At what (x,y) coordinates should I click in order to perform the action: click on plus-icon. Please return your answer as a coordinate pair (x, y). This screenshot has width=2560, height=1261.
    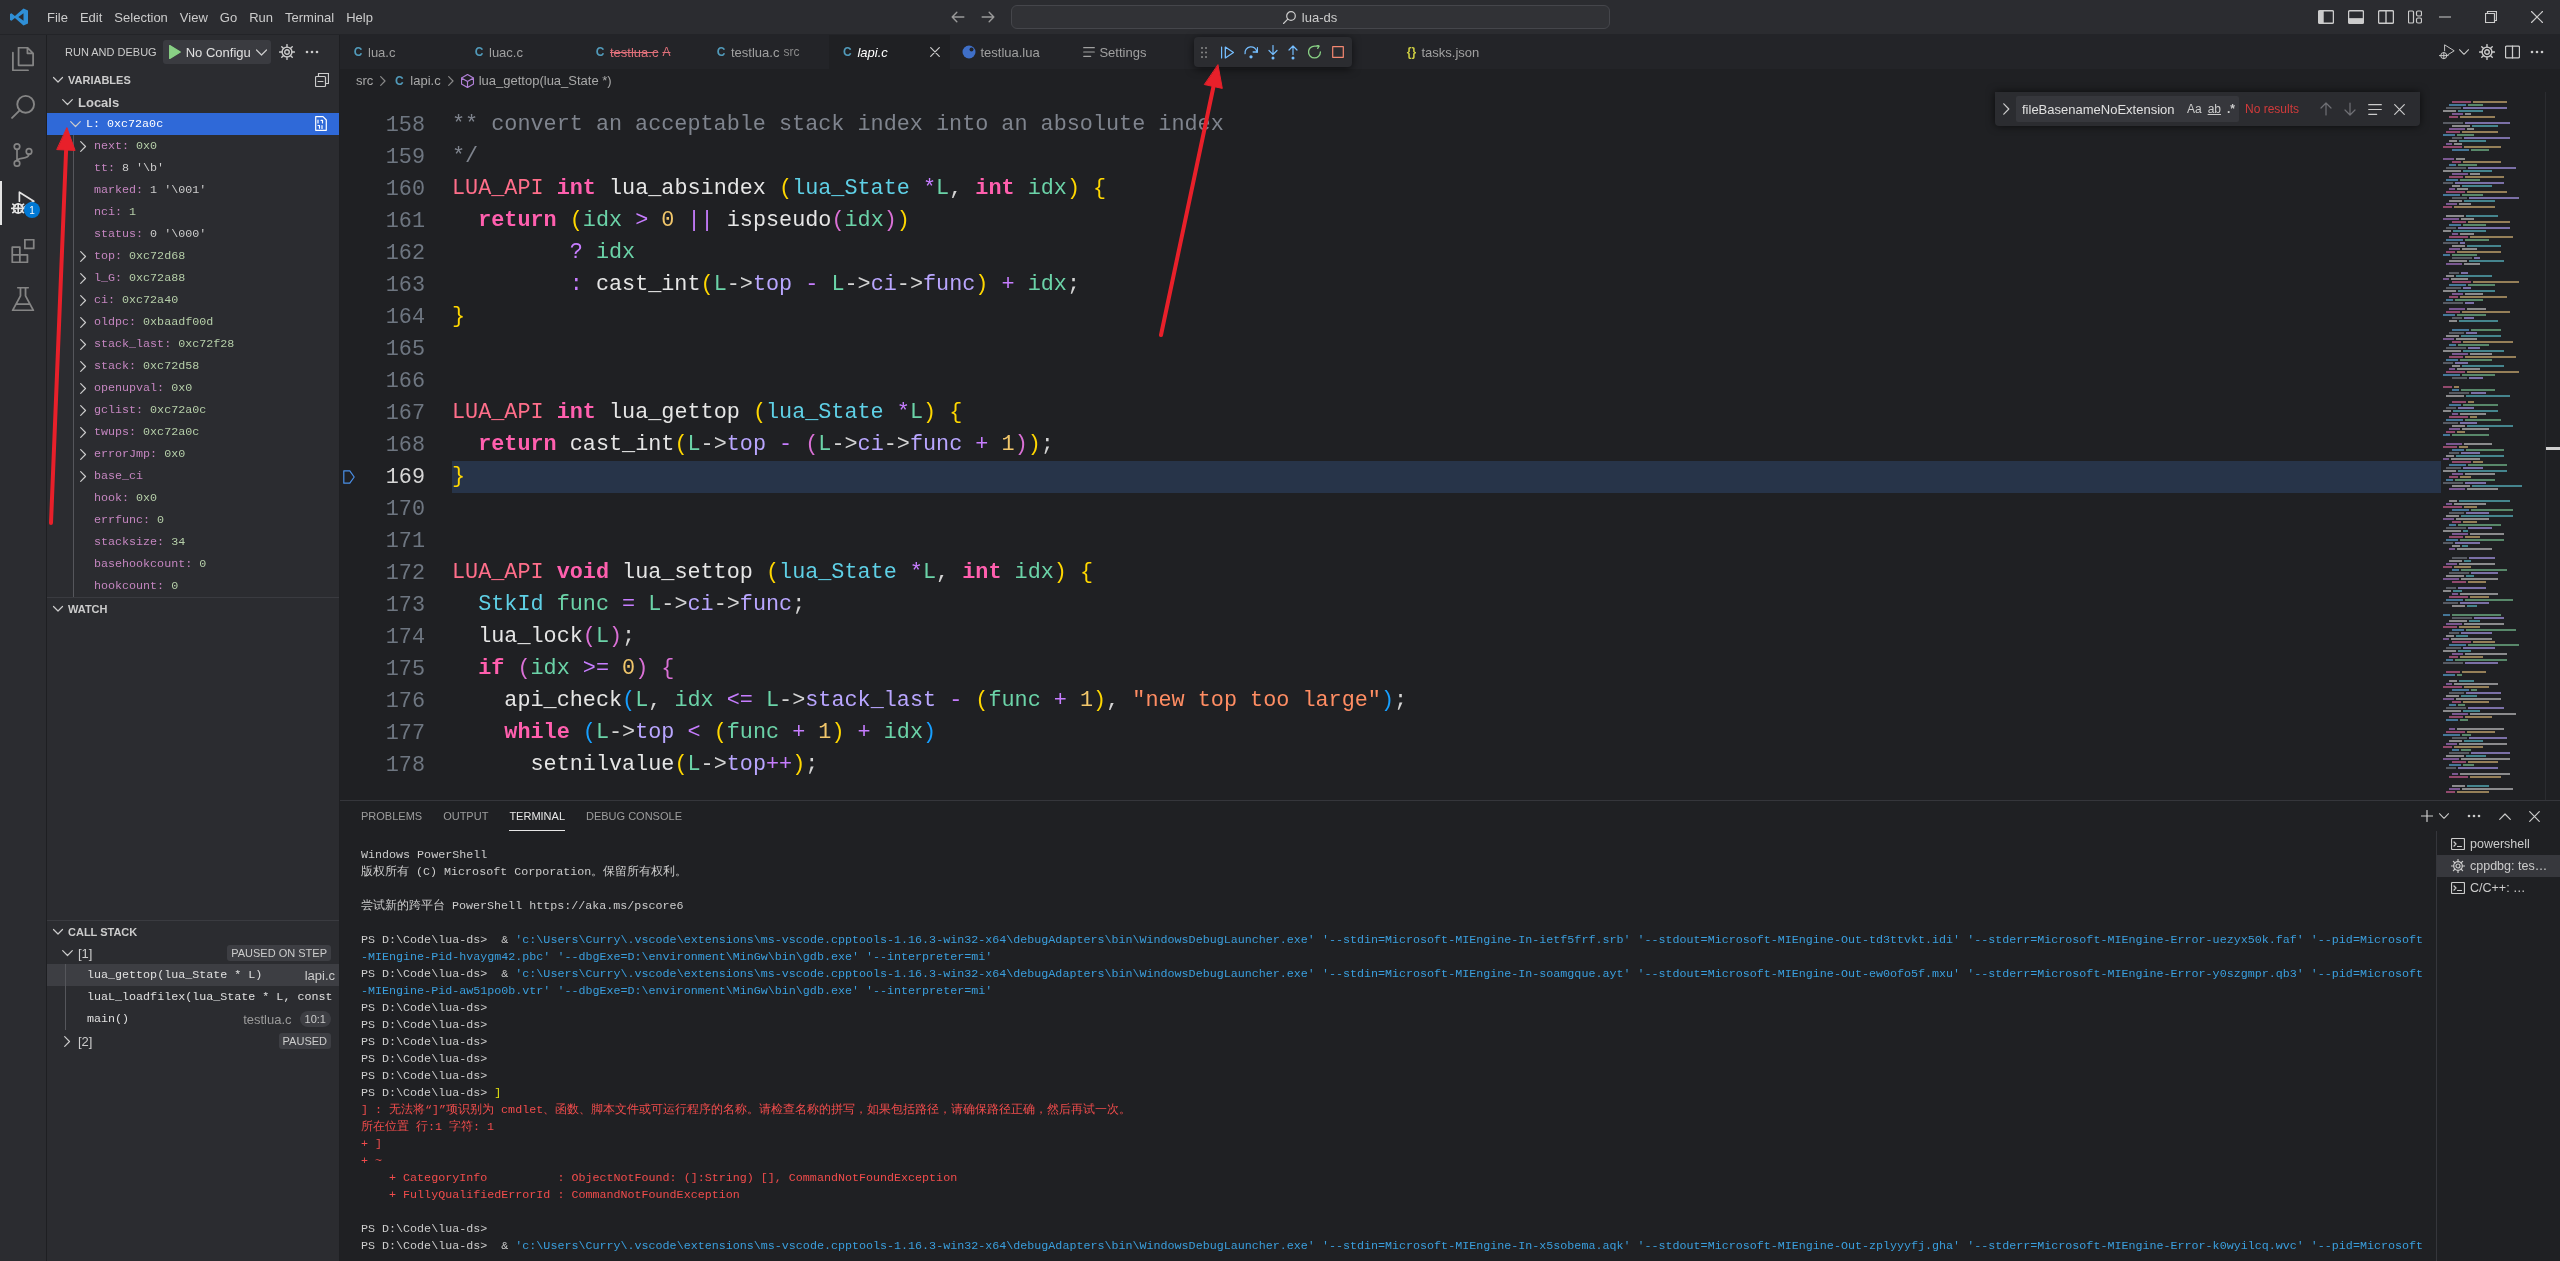
    Looking at the image, I should click on (2427, 816).